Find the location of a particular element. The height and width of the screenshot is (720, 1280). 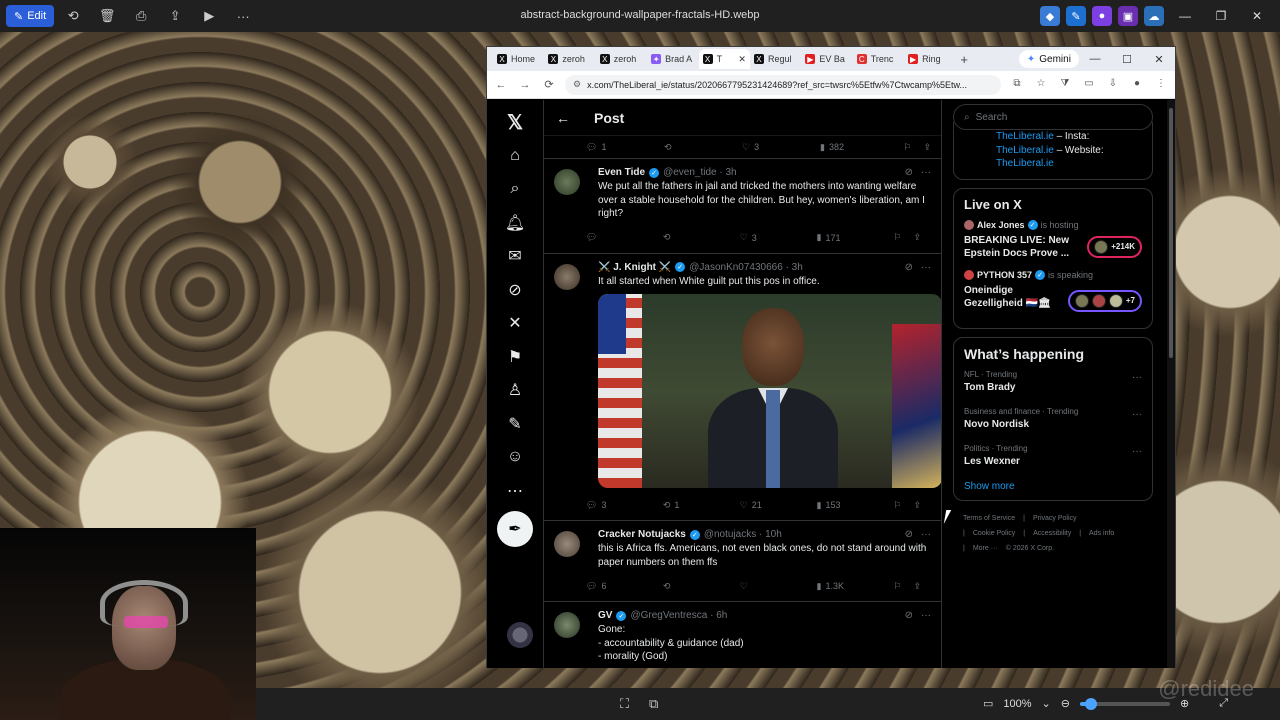

trend-item: Politics · Trending Les Wexner ··· is located at coordinates (1053, 455).